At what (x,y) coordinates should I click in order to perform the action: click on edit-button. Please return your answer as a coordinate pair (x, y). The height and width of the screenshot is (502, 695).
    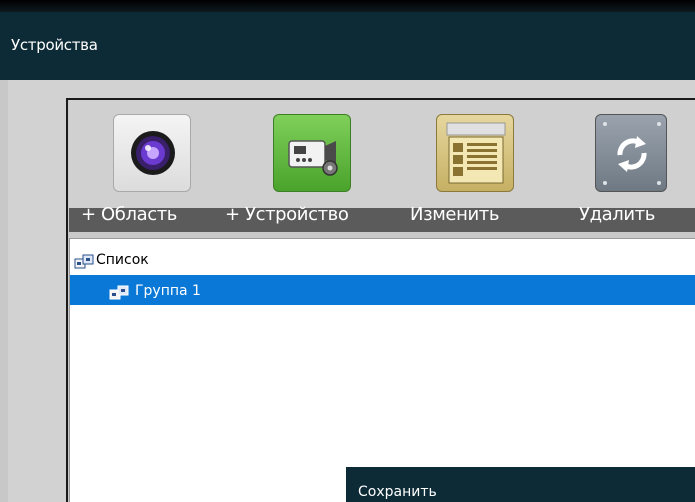
    Looking at the image, I should click on (475, 153).